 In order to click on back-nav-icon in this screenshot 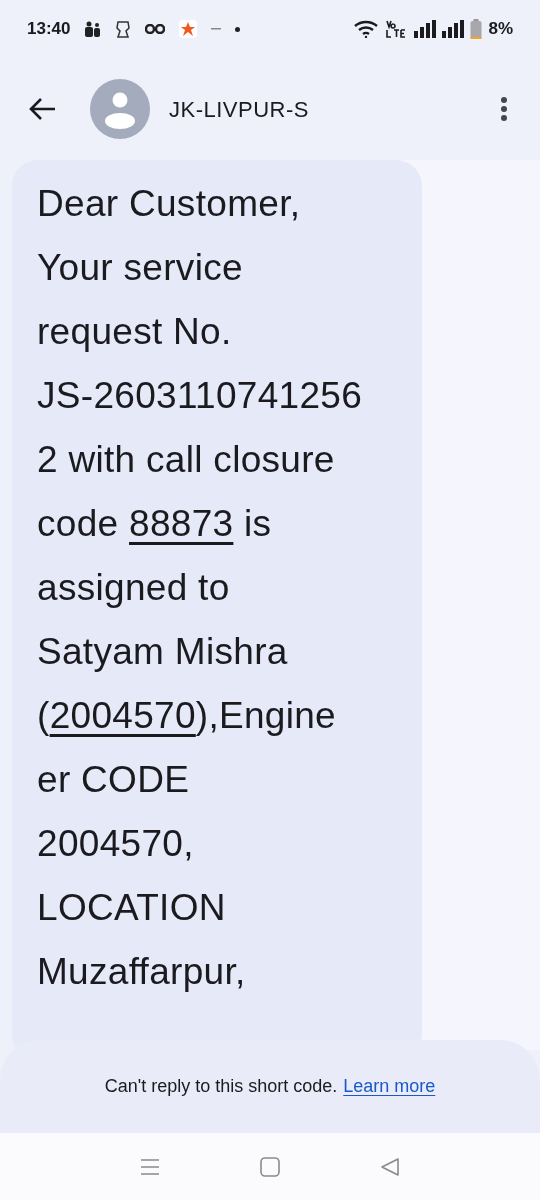, I will do `click(390, 1166)`.